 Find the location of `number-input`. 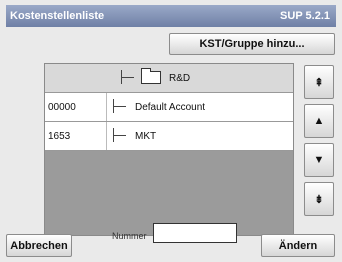

number-input is located at coordinates (195, 233).